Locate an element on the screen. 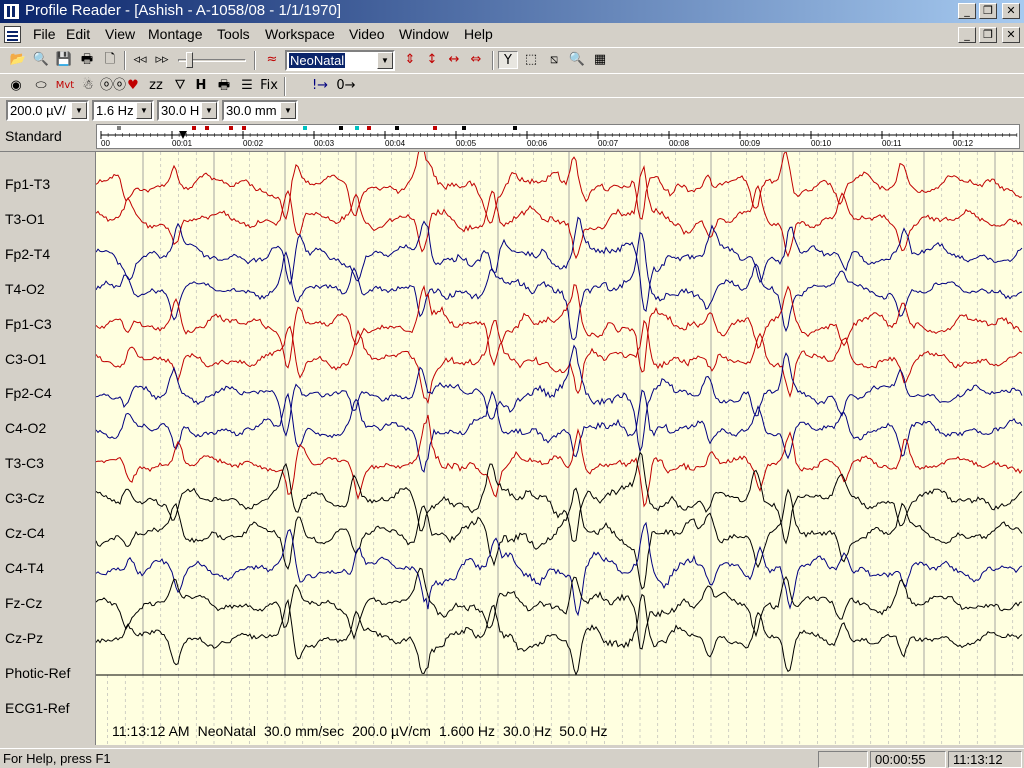  channel-label-fz-cz: Fz-Cz is located at coordinates (23, 603).